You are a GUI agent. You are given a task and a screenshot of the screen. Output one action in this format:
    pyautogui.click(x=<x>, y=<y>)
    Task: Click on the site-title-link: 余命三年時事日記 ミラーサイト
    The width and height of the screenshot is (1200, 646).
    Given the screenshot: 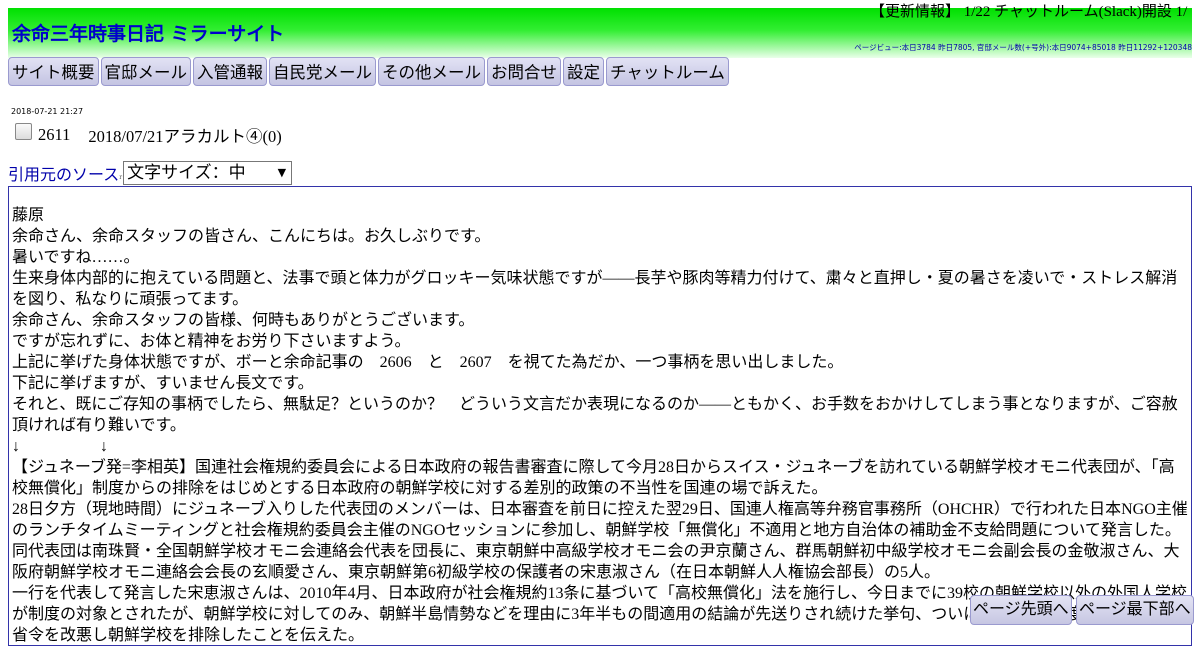 What is the action you would take?
    pyautogui.click(x=148, y=32)
    